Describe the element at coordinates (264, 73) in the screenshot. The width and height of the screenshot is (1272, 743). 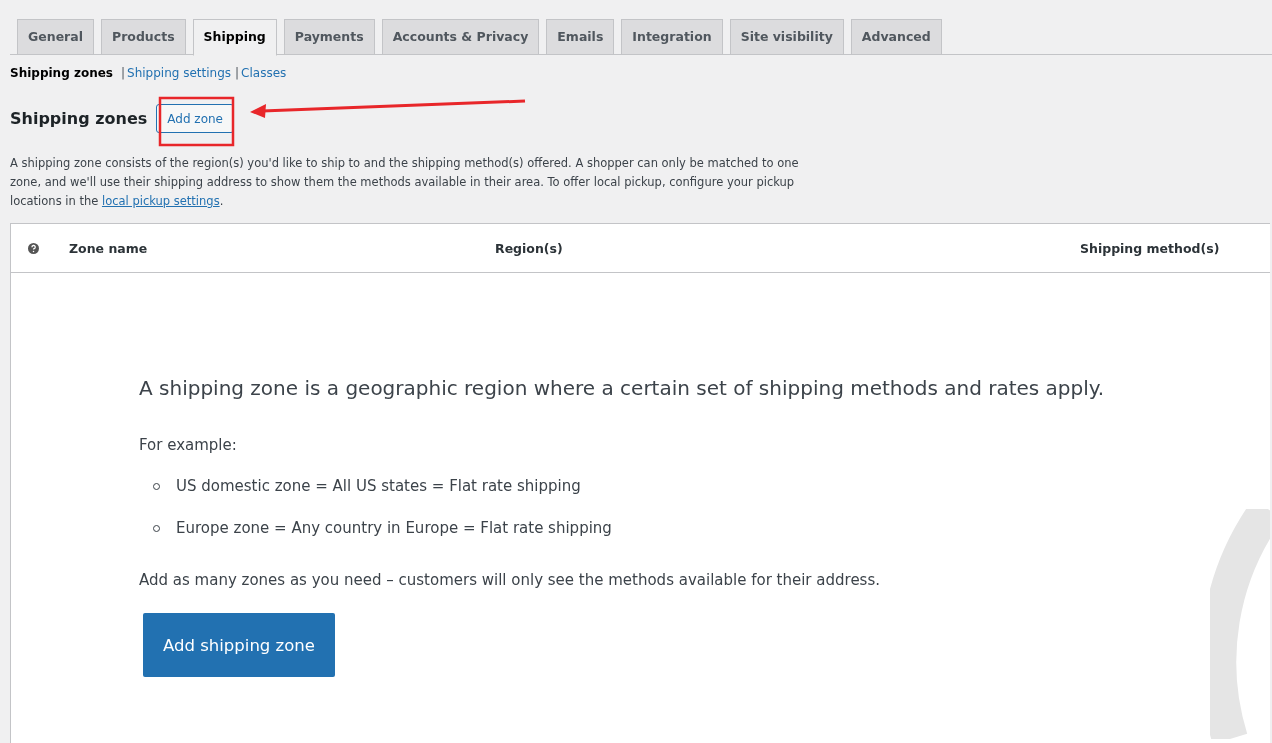
I see `subnav-link: Classes` at that location.